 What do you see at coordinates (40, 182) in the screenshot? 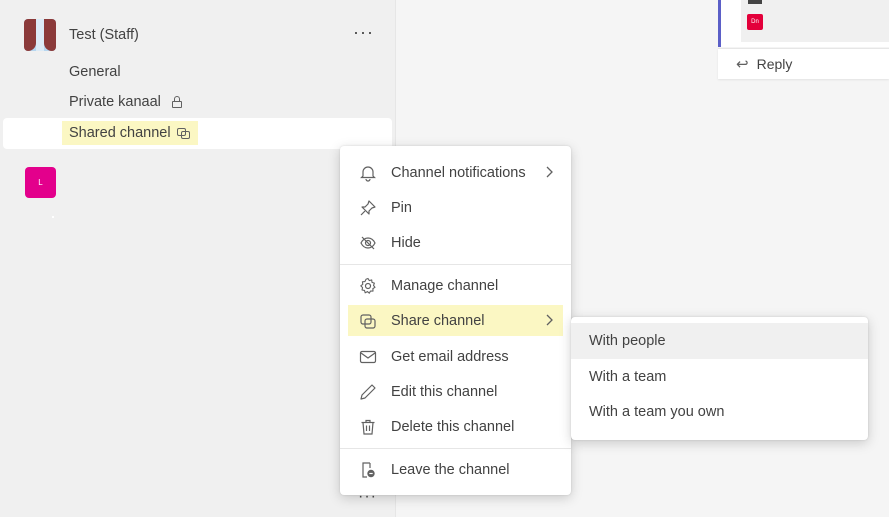
I see `team-avatar-l: L` at bounding box center [40, 182].